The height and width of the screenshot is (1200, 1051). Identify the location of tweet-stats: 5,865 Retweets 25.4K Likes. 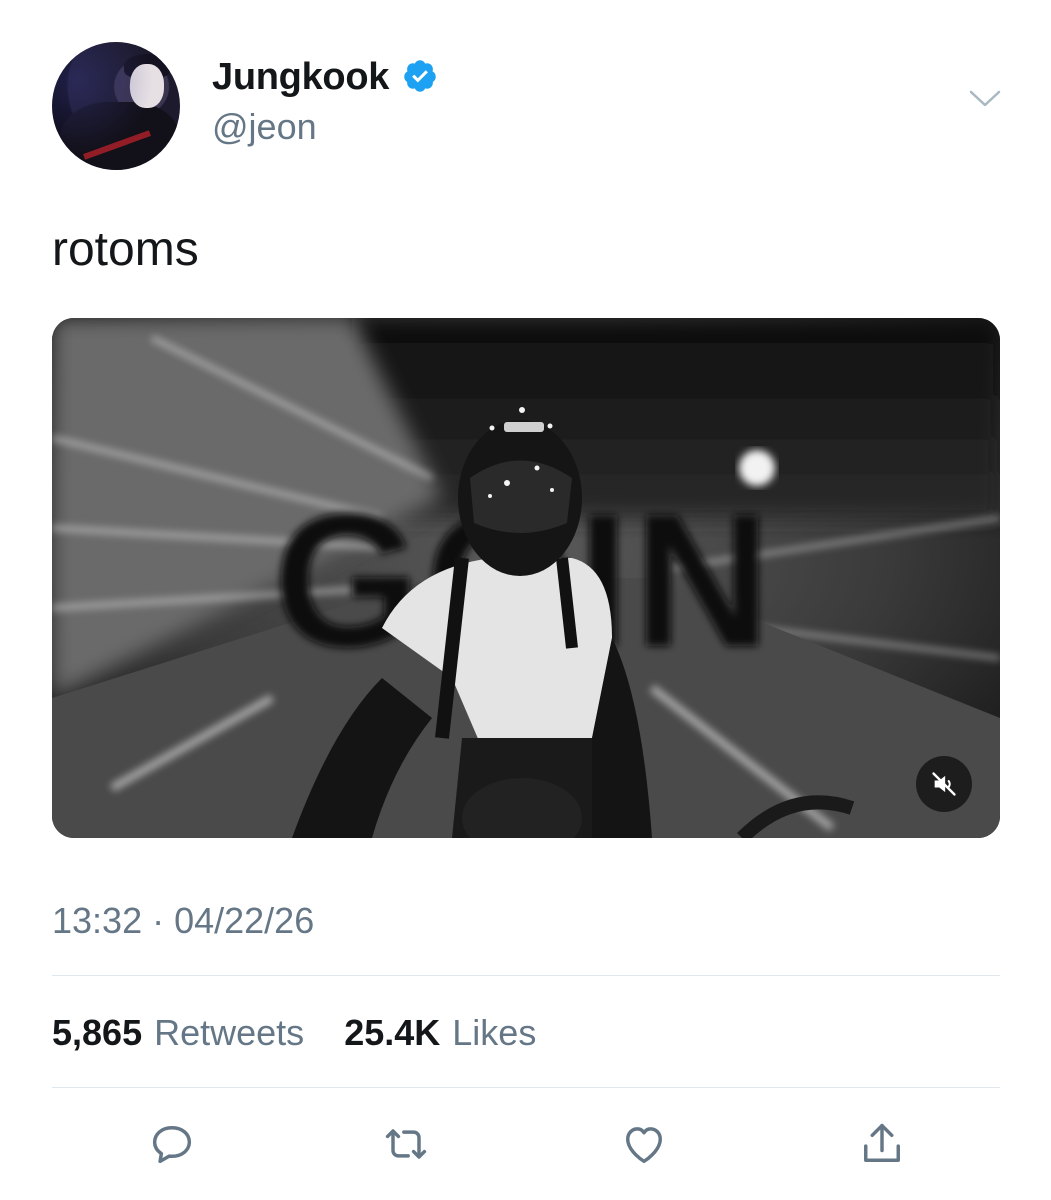
(294, 1033).